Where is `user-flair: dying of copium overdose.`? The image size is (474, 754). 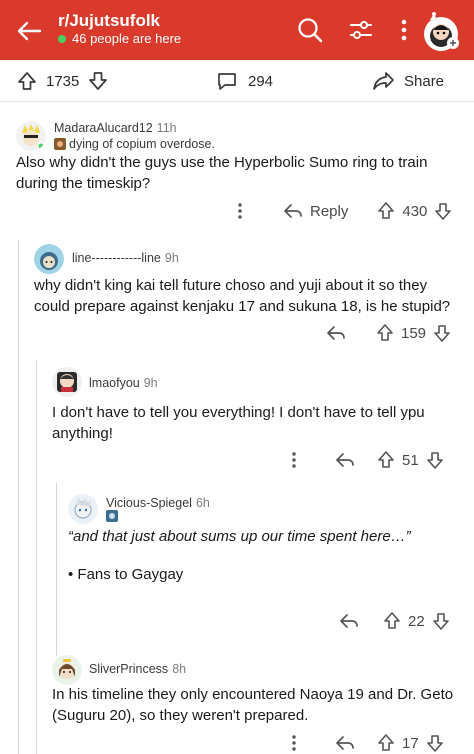
user-flair: dying of copium overdose. is located at coordinates (134, 144).